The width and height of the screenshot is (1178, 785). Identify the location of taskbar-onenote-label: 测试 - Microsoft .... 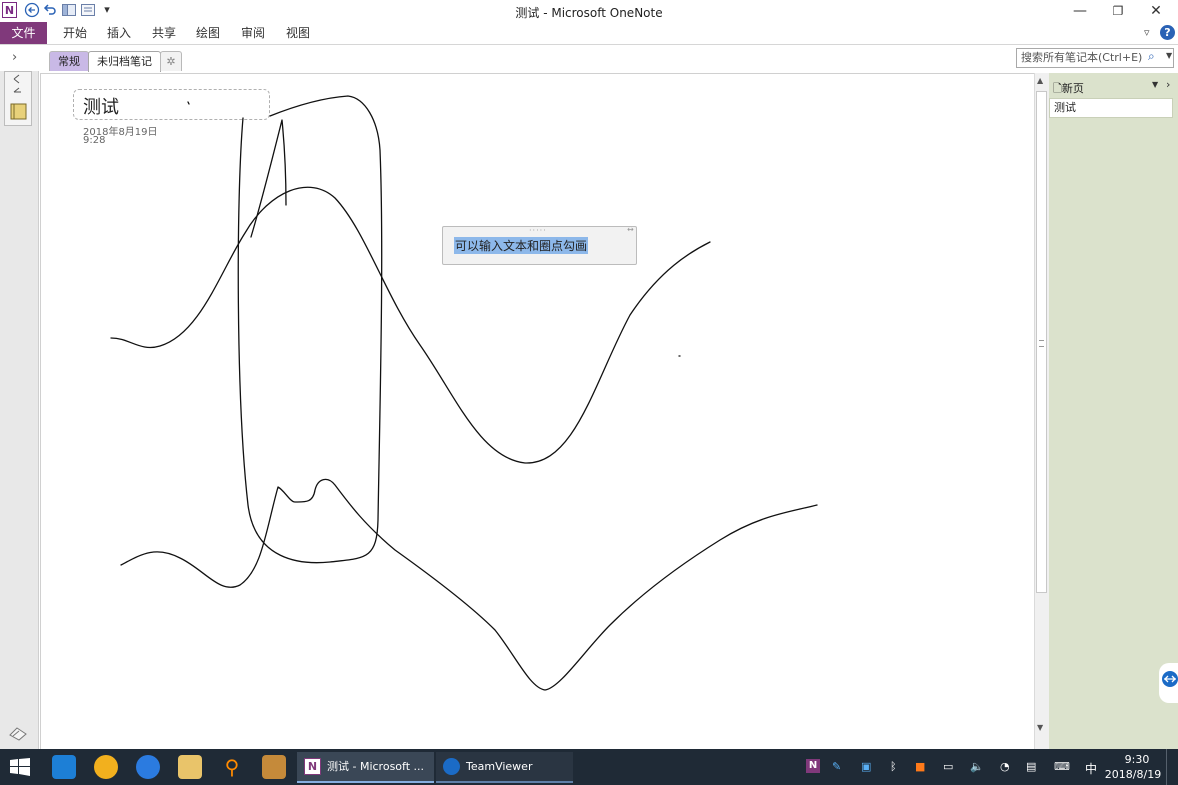
(376, 766).